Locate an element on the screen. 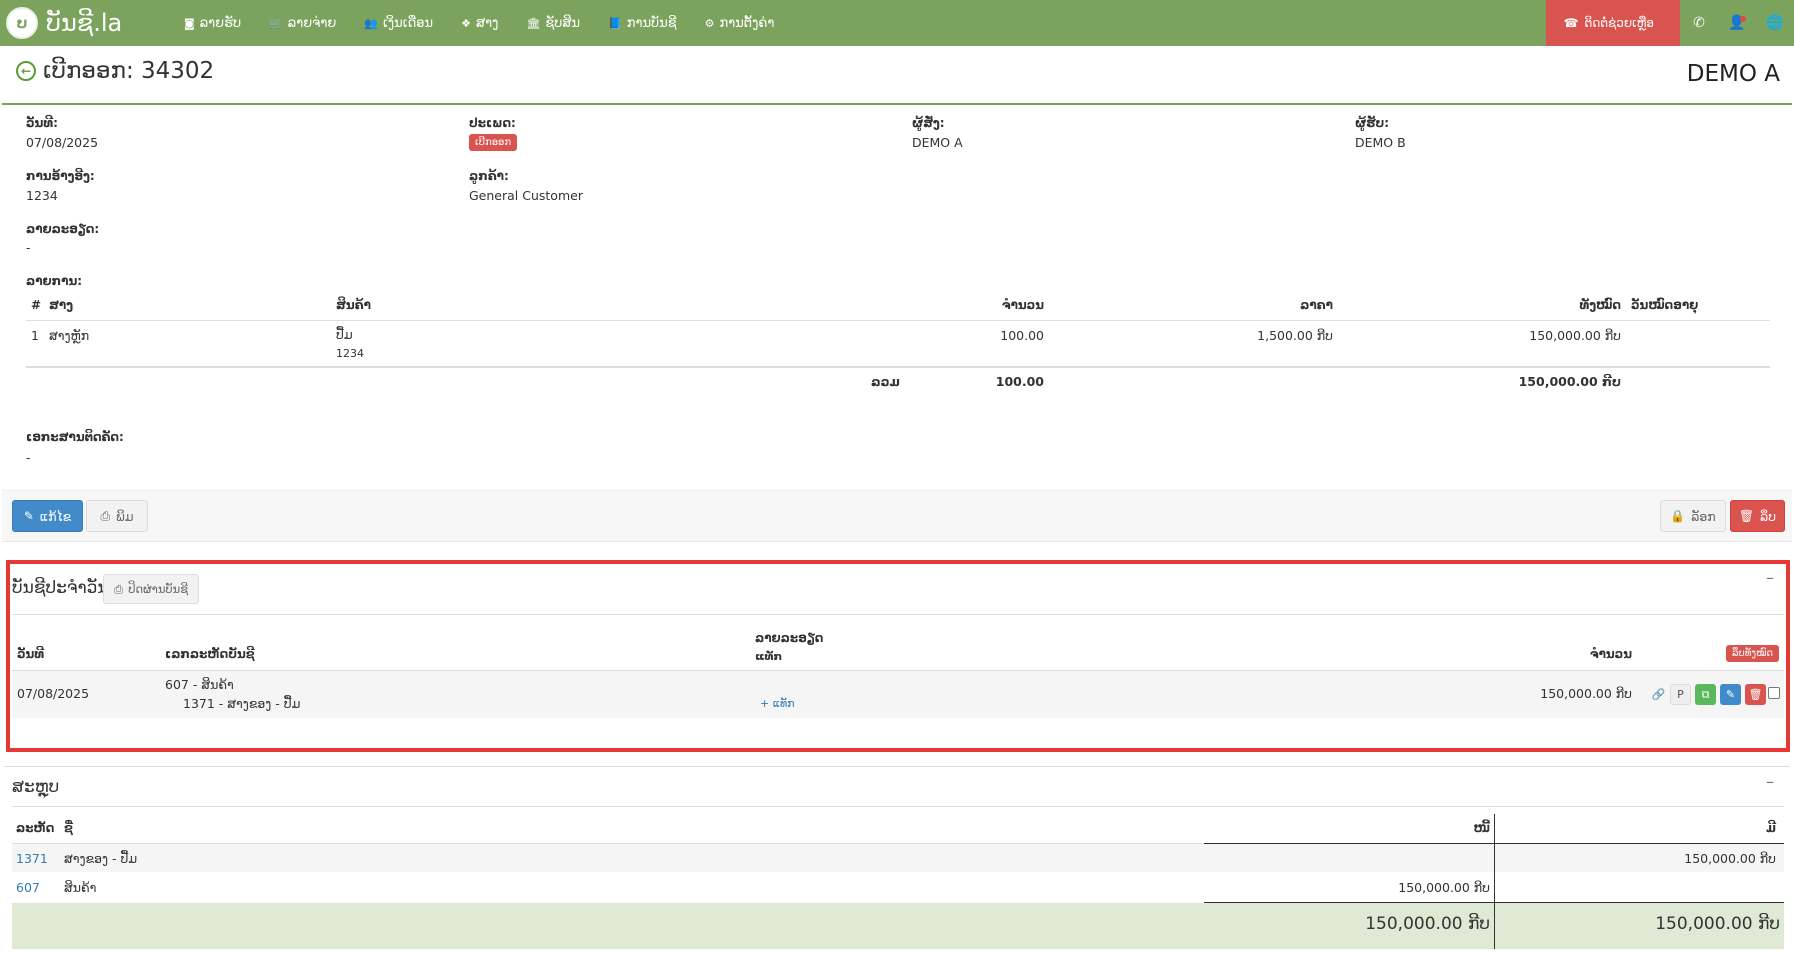  item-row-total: 150,000.00 ກີບ is located at coordinates (1575, 335).